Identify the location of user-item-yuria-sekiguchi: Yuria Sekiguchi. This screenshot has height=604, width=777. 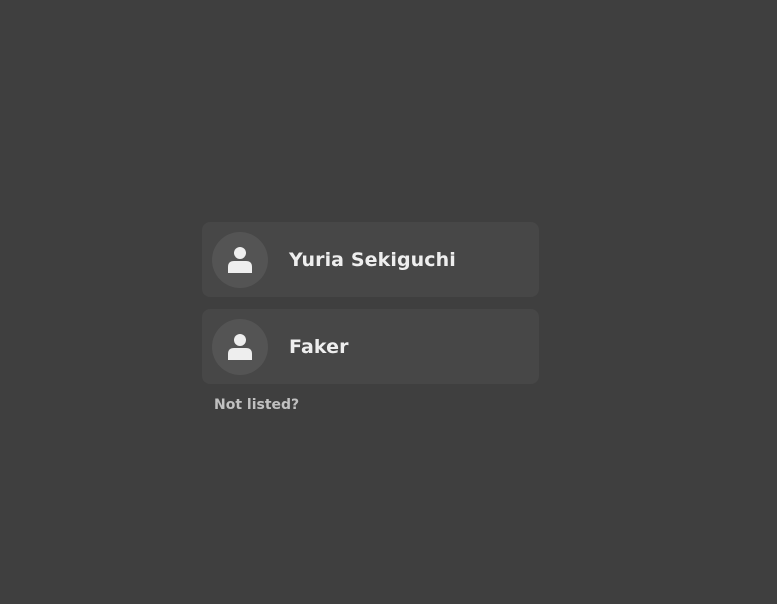
(370, 259).